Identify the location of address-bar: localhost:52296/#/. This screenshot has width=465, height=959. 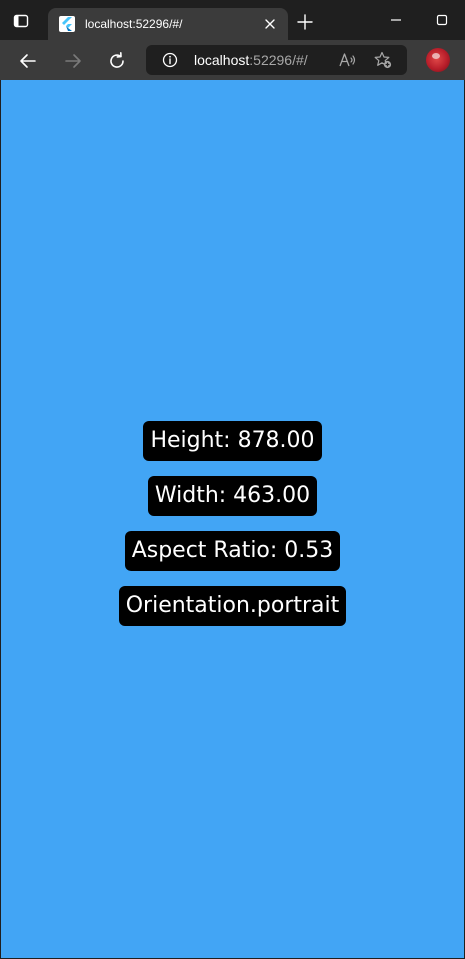
(276, 60).